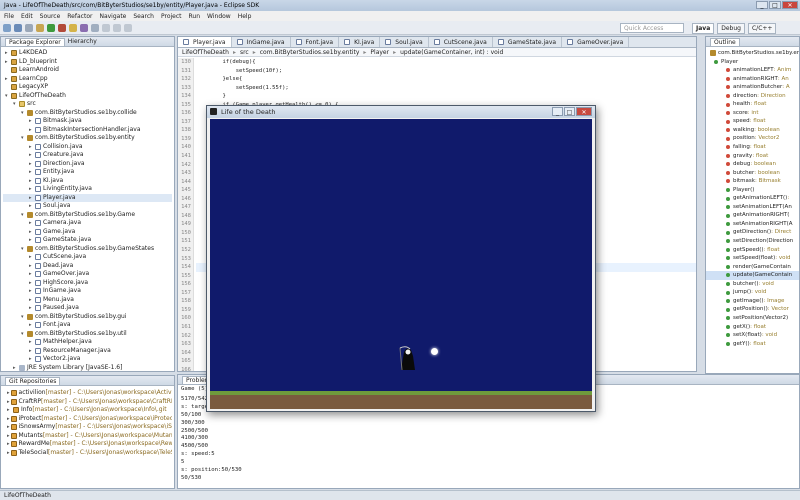  What do you see at coordinates (752, 190) in the screenshot?
I see `outline-member: Player()` at bounding box center [752, 190].